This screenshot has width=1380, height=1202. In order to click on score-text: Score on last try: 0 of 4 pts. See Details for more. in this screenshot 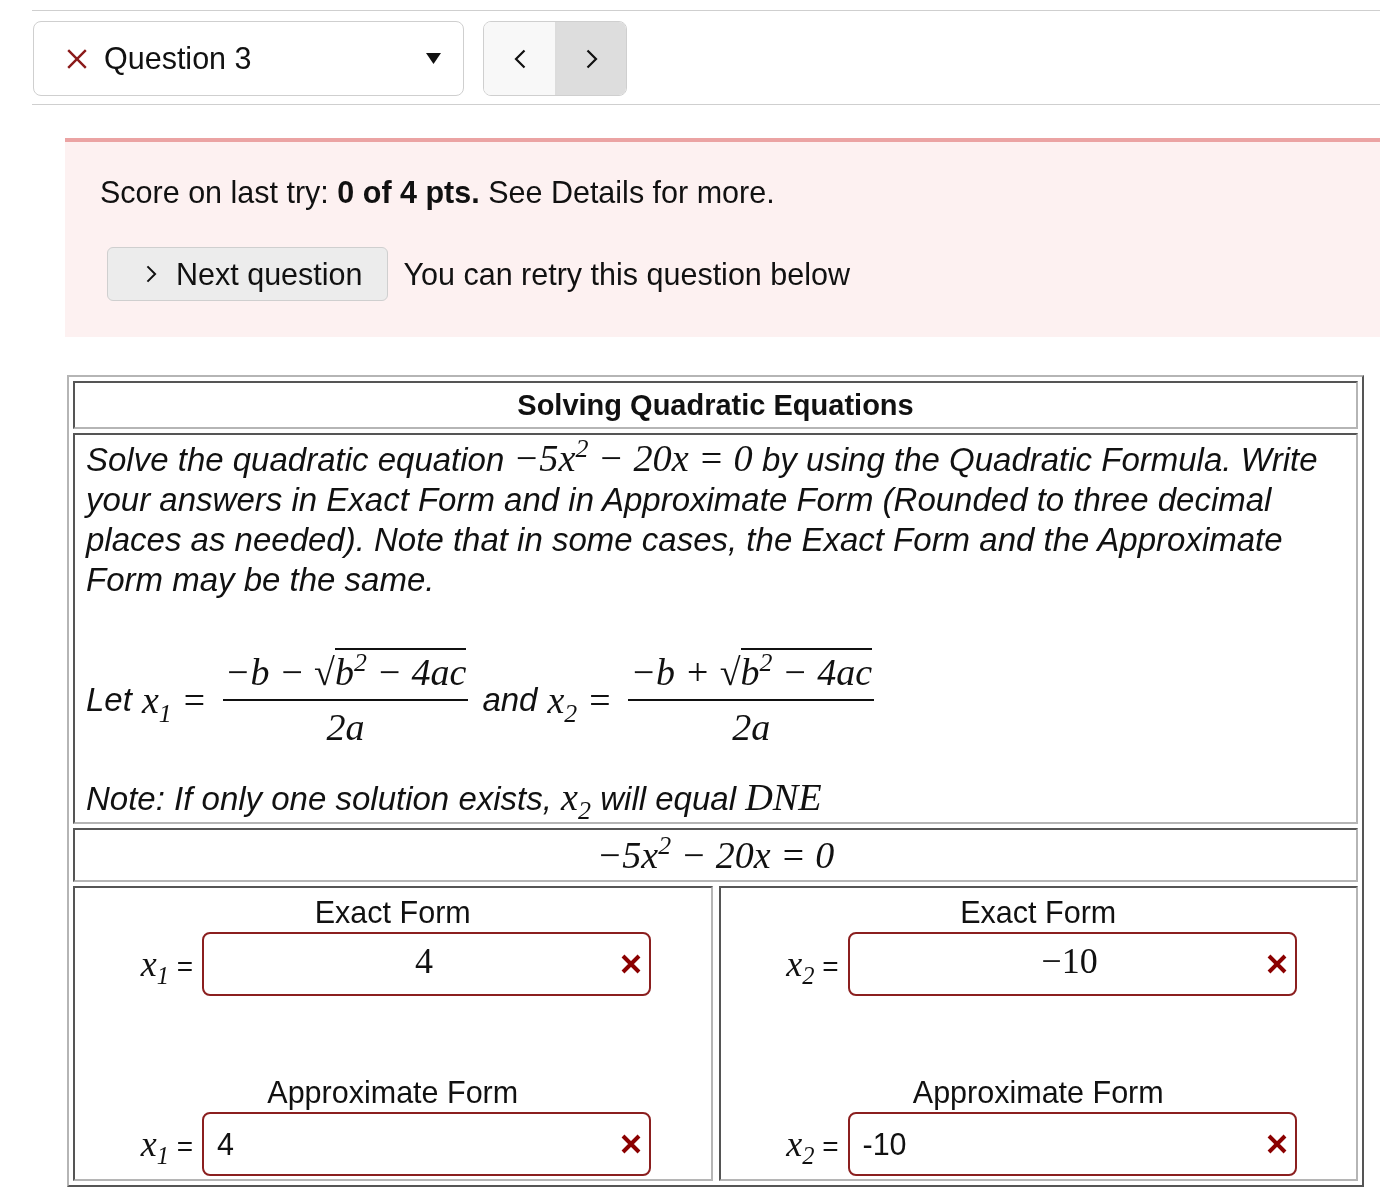, I will do `click(437, 192)`.